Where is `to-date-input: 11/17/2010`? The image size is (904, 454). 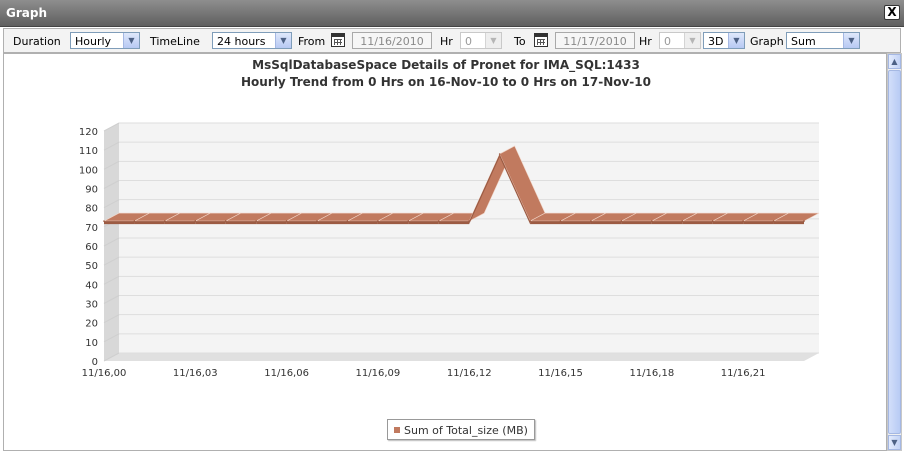
to-date-input: 11/17/2010 is located at coordinates (595, 40).